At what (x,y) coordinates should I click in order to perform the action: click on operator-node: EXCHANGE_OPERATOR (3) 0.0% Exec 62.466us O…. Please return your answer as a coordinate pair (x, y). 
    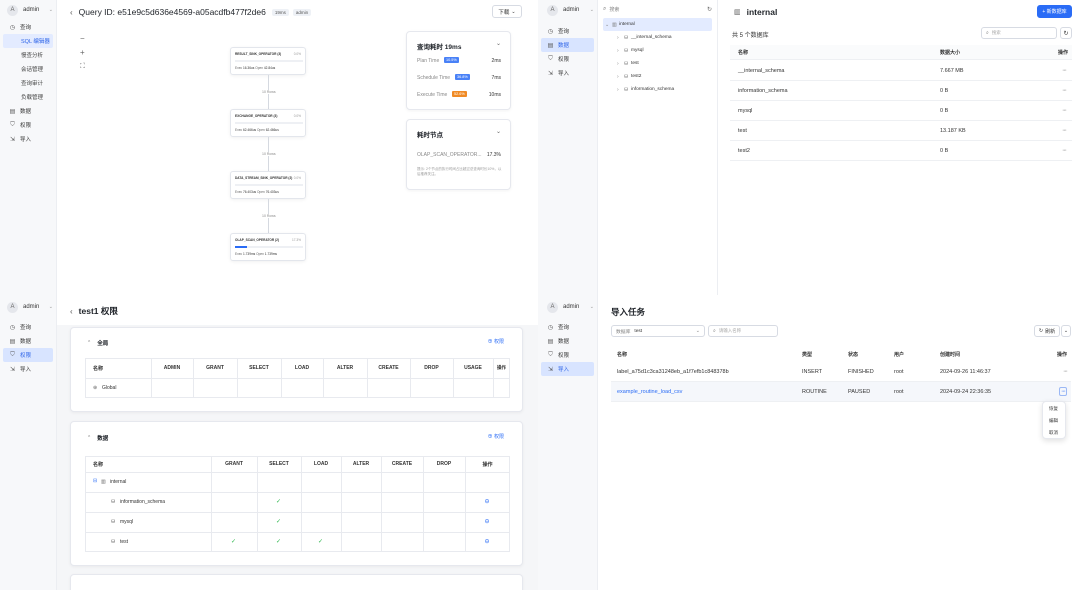
    Looking at the image, I should click on (268, 123).